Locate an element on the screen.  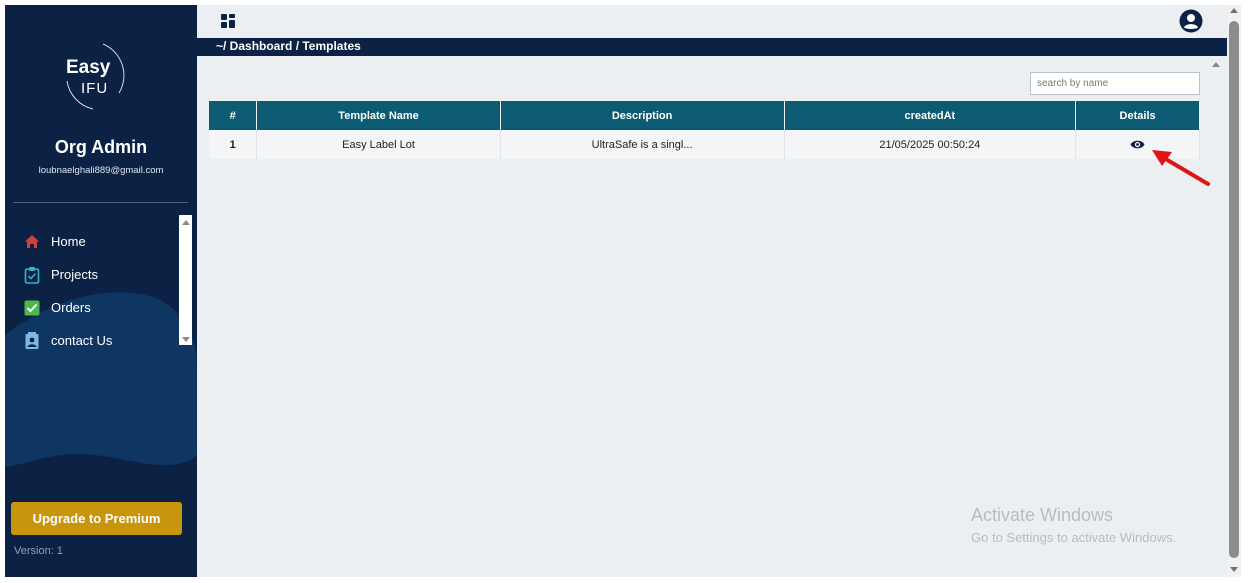
column-header: Details is located at coordinates (1137, 115).